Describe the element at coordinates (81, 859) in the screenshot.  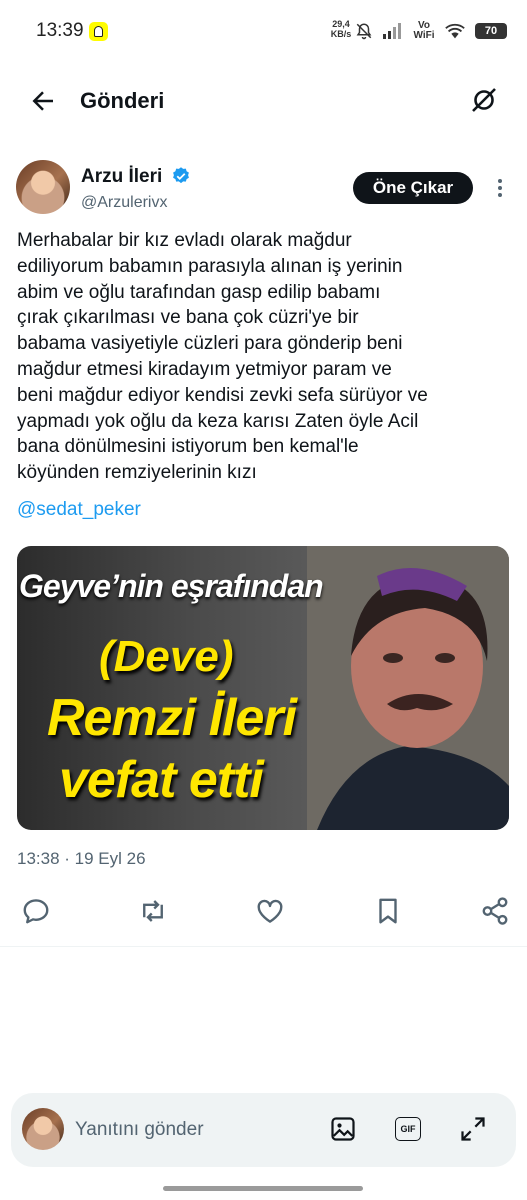
I see `tweet-timestamp: 13:38 · 19 Eyl 26` at that location.